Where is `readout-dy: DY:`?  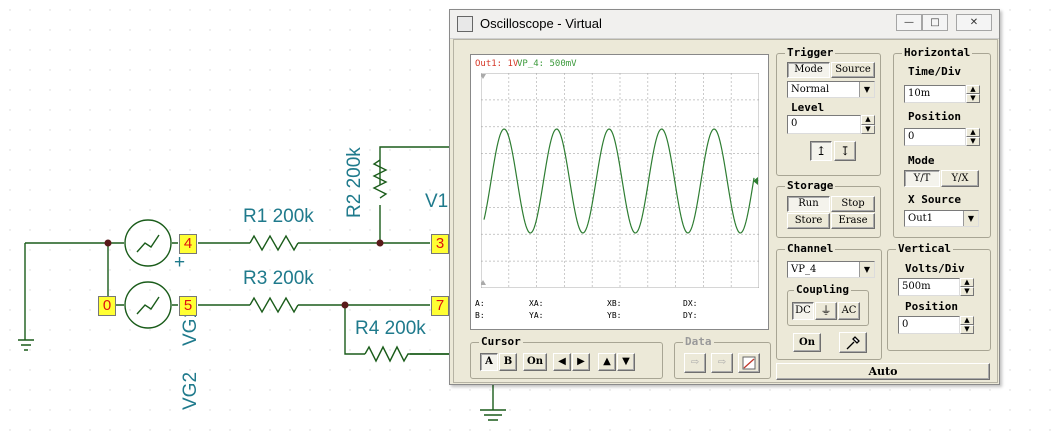
readout-dy: DY: is located at coordinates (690, 315).